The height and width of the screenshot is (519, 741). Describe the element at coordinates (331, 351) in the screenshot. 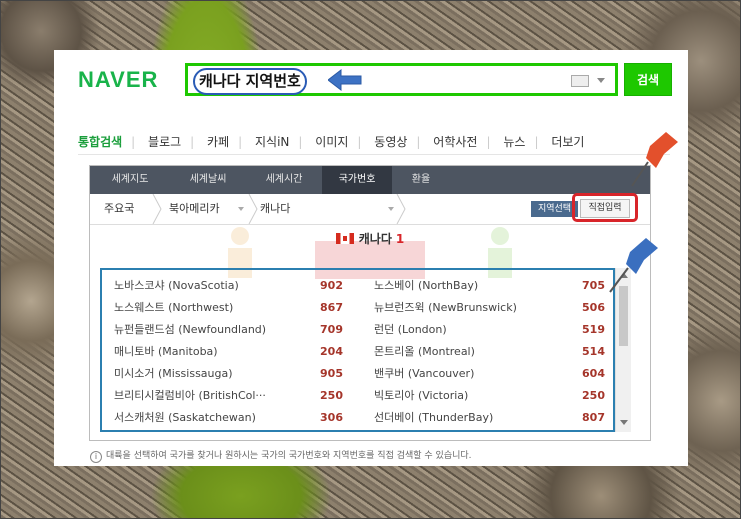

I see `region-code: 204` at that location.